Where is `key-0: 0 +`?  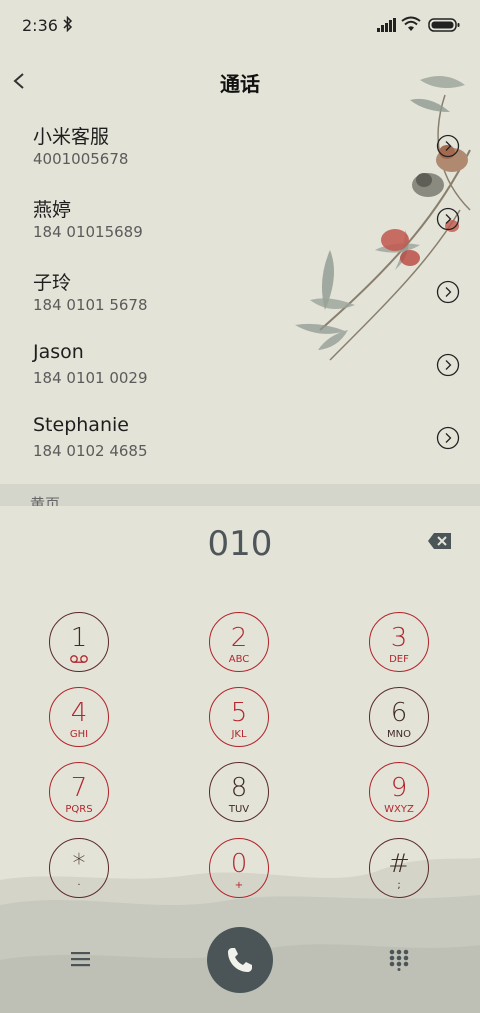 key-0: 0 + is located at coordinates (239, 868).